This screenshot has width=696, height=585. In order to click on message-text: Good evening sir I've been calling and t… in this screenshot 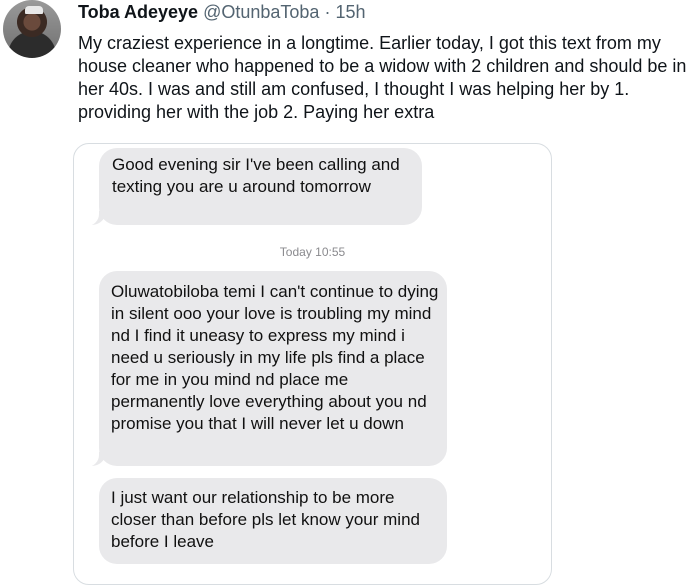, I will do `click(256, 175)`.